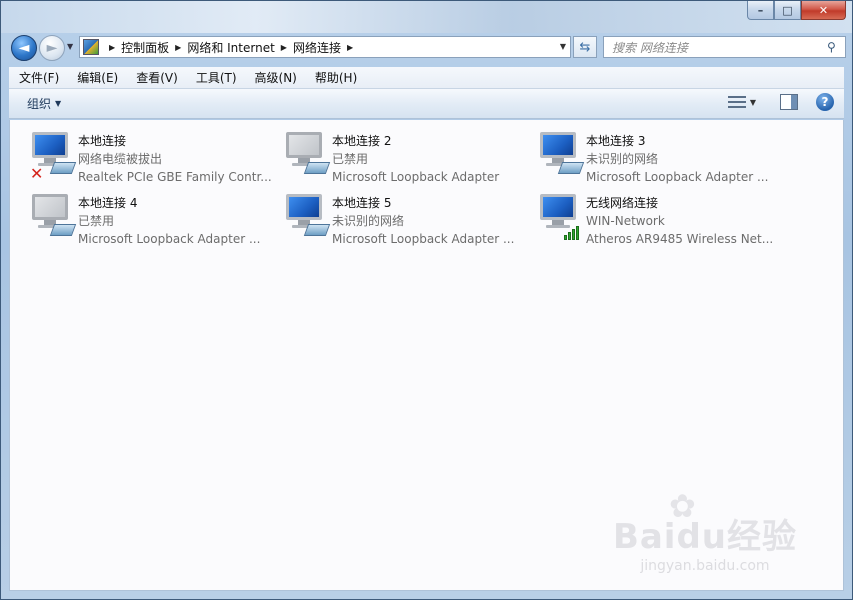  I want to click on connection-name: 本地连接, so click(102, 141).